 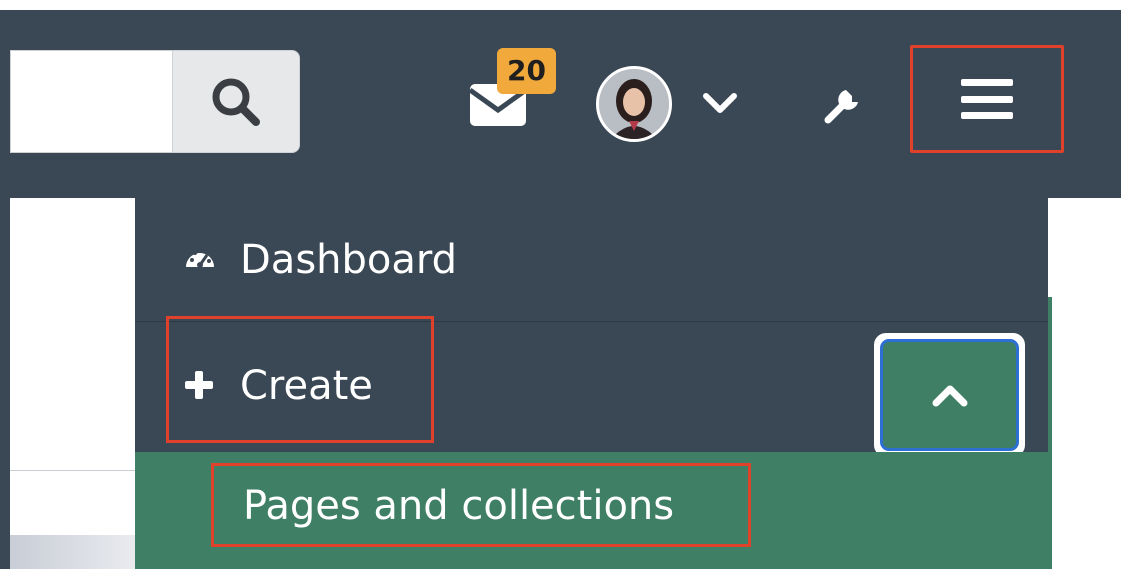 I want to click on menu-item-dashboard-label: Dashboard, so click(x=349, y=260).